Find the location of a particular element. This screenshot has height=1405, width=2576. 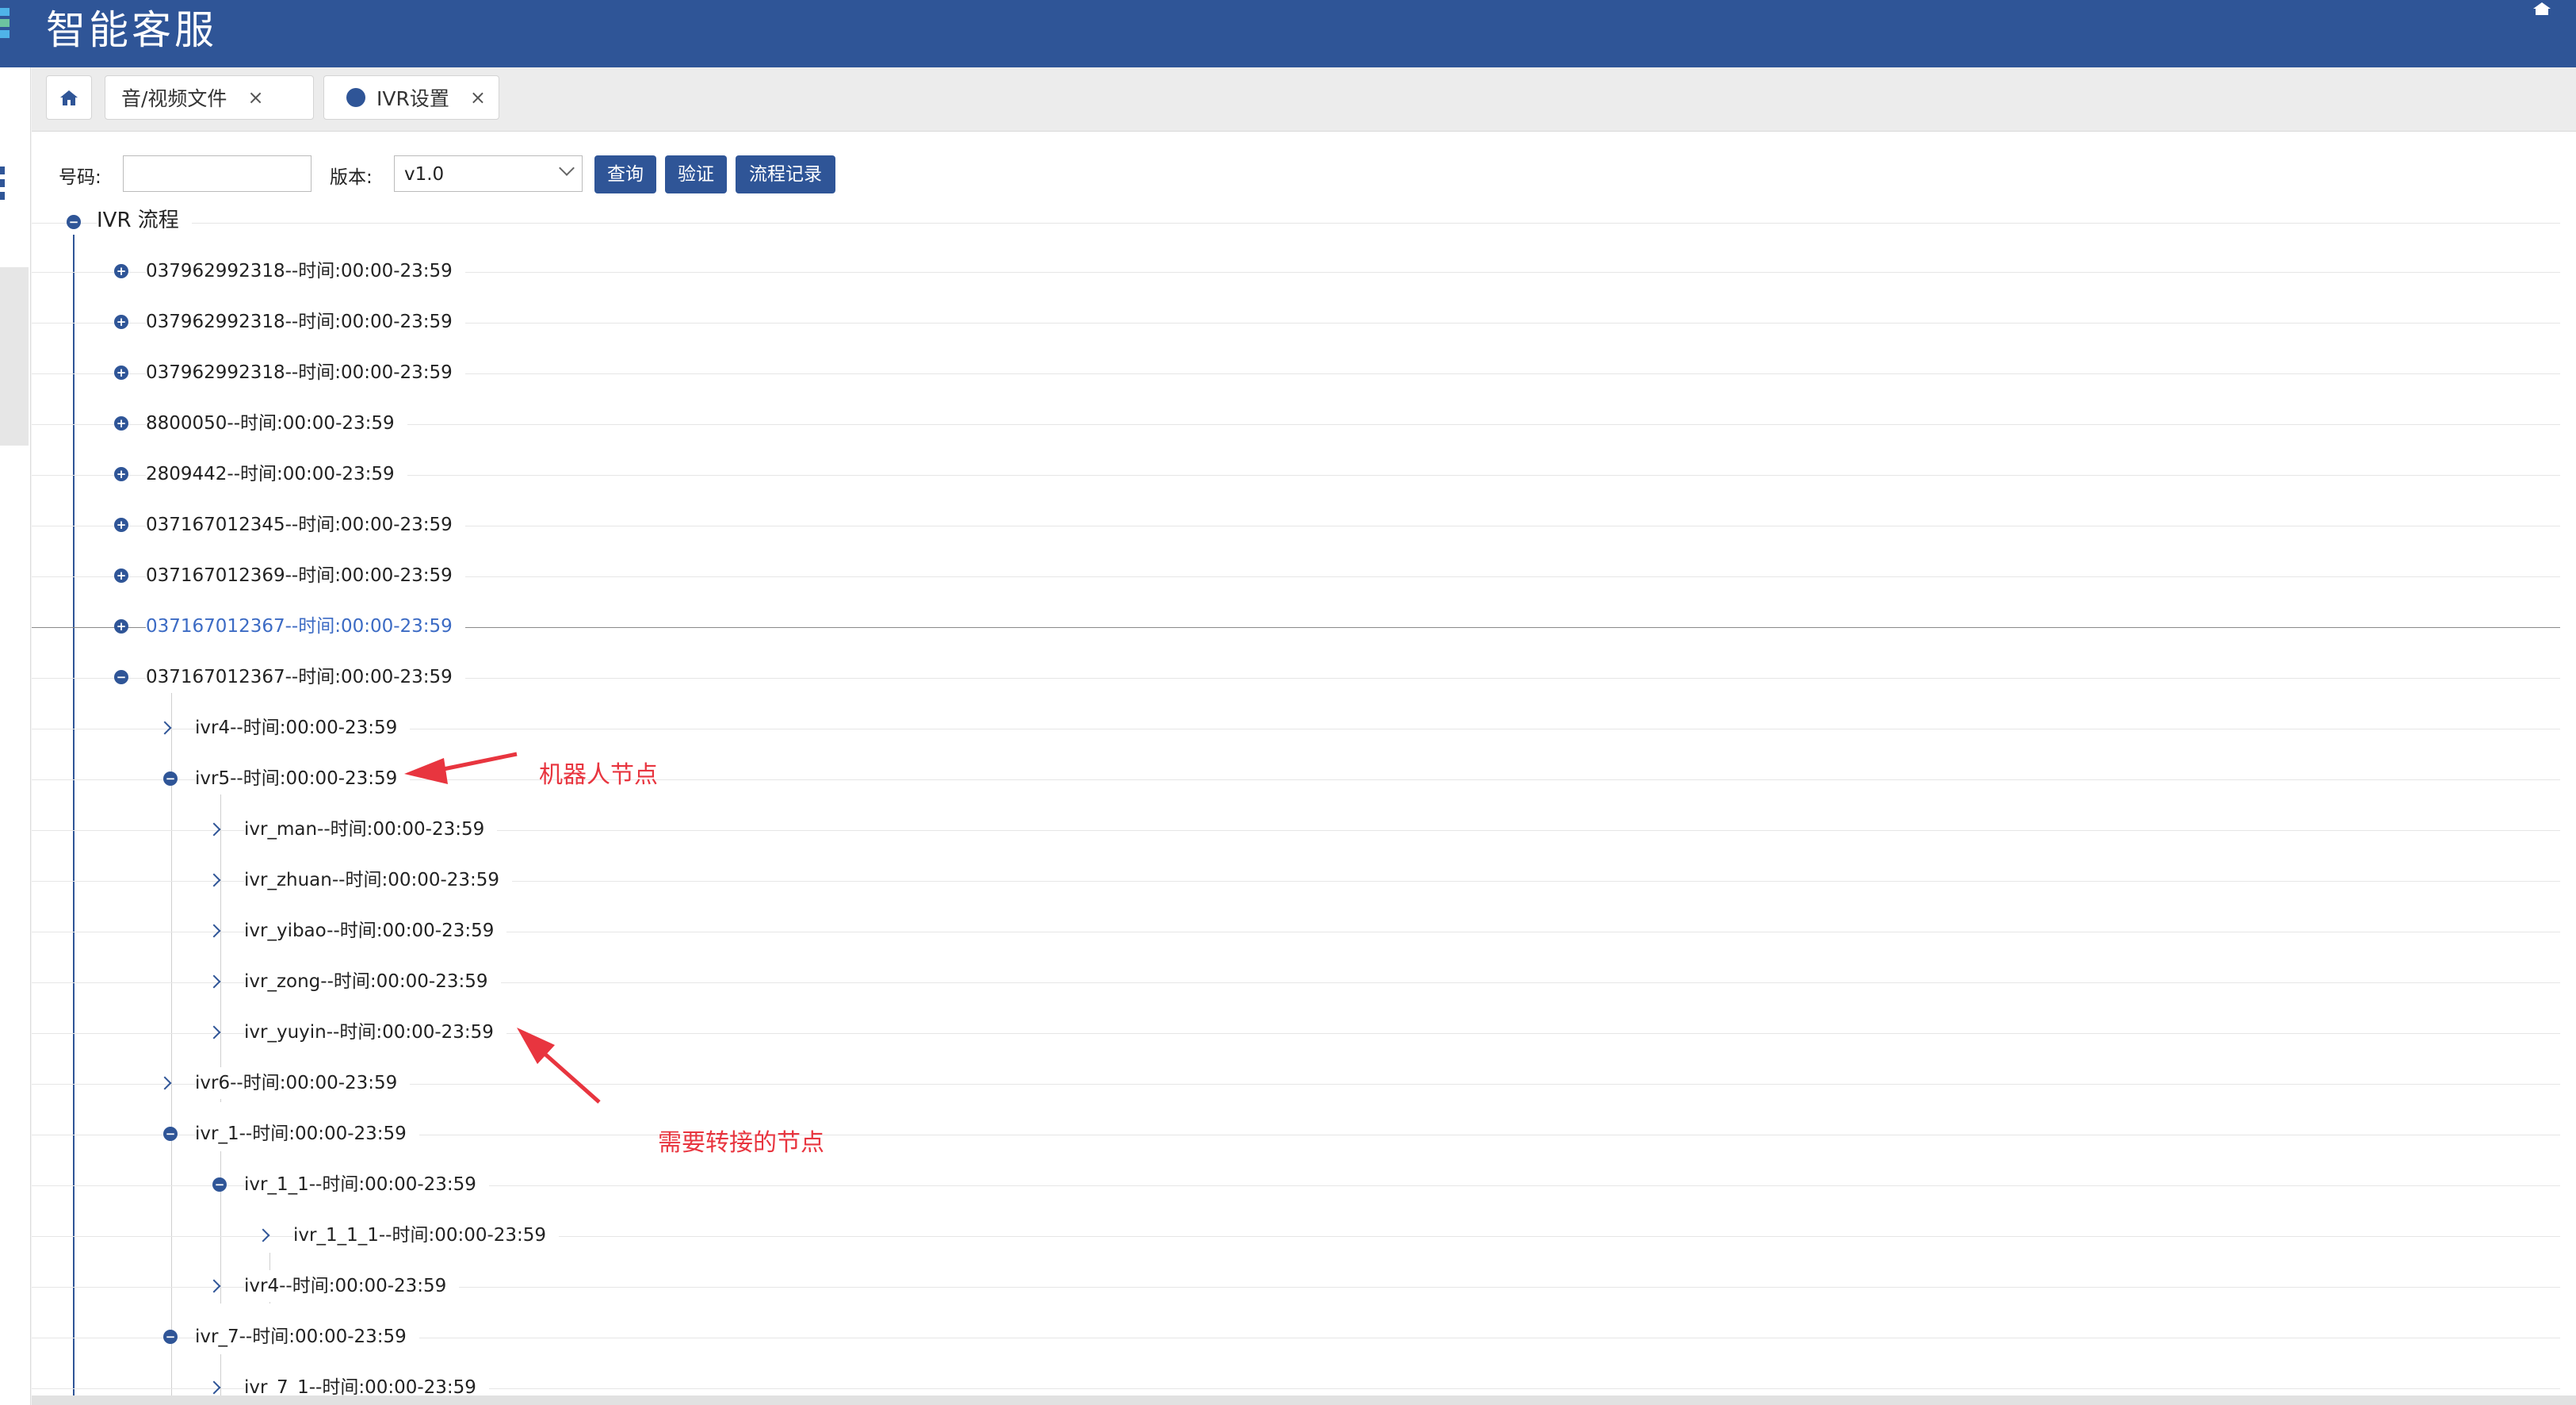

tab-media-files: 音/视频文件 × is located at coordinates (209, 98).